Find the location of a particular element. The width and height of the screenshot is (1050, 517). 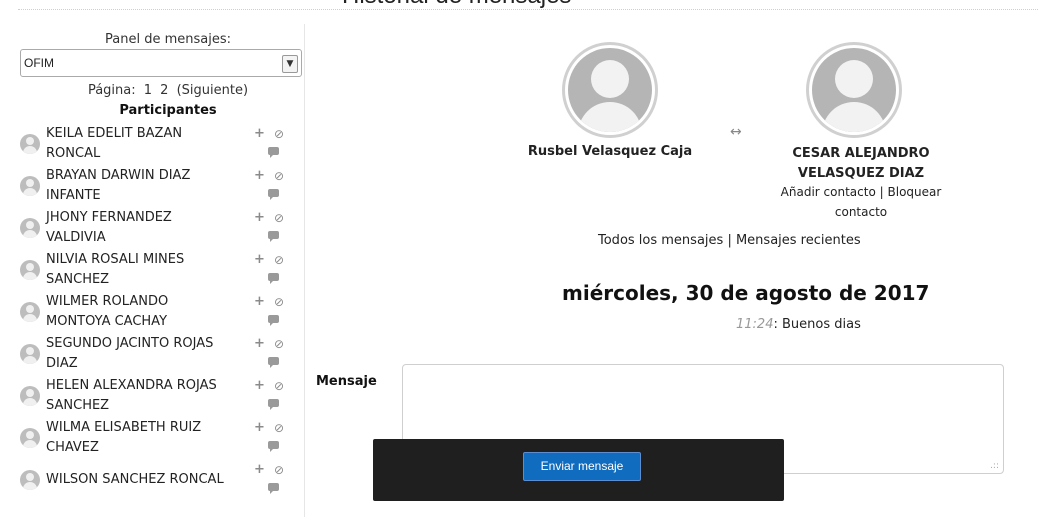

participant-row: KEILA EDELIT BAZAN RONCAL + ⊘ is located at coordinates (165, 145).